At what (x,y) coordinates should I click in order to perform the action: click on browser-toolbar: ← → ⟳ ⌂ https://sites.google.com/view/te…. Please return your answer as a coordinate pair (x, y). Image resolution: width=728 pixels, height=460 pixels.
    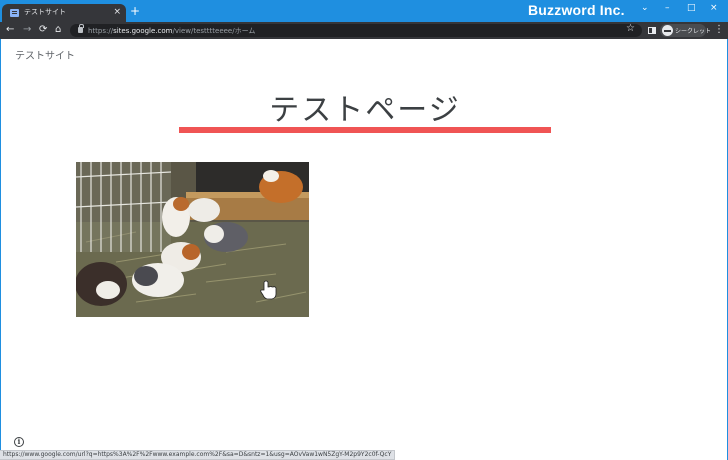
    Looking at the image, I should click on (364, 30).